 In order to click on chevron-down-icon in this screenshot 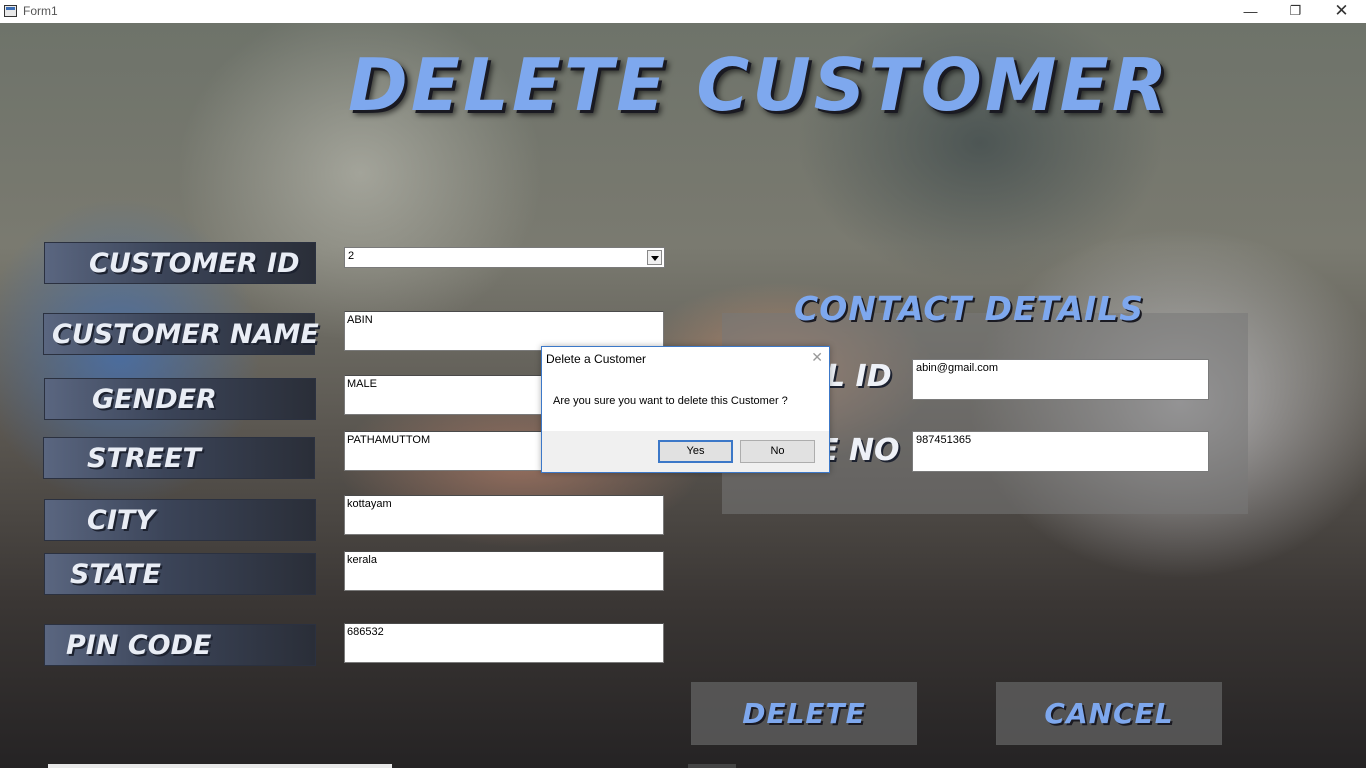, I will do `click(654, 257)`.